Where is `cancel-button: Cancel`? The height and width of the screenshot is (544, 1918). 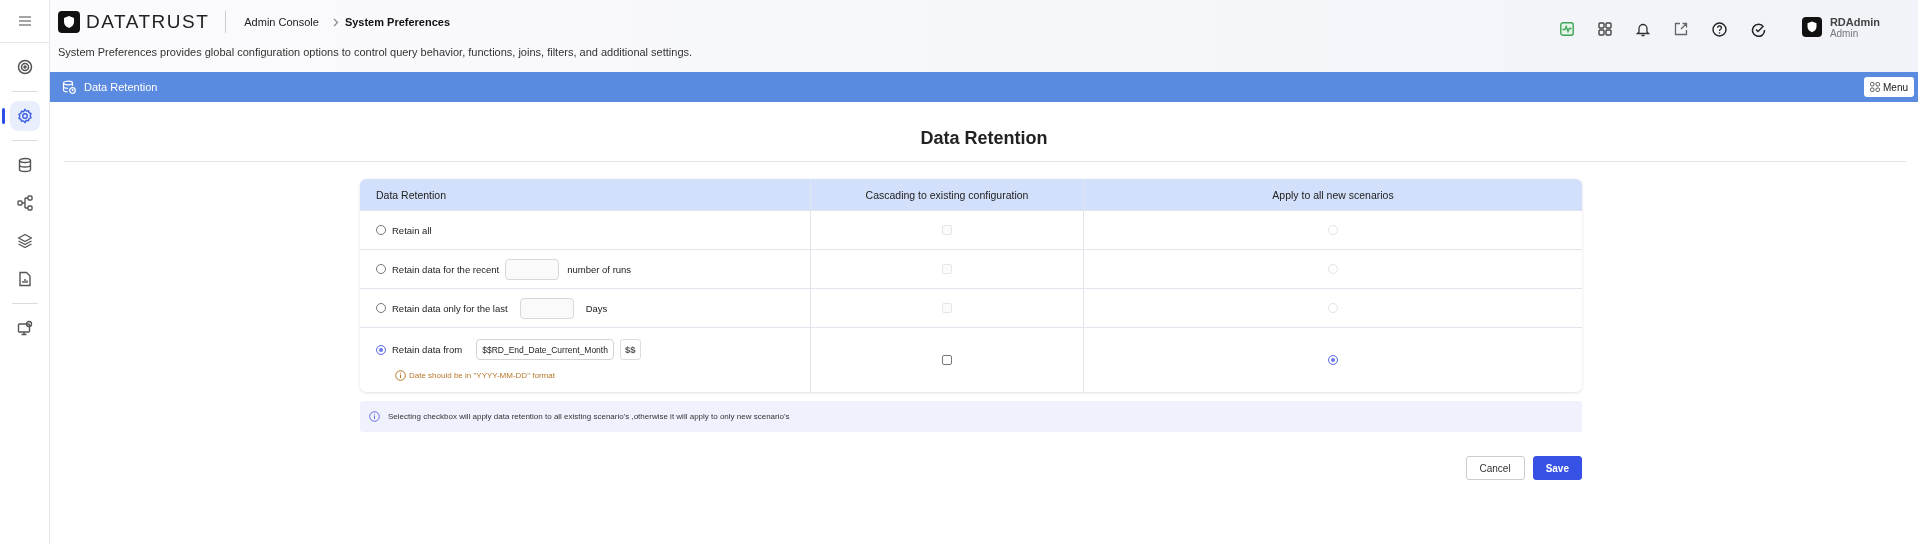 cancel-button: Cancel is located at coordinates (1495, 468).